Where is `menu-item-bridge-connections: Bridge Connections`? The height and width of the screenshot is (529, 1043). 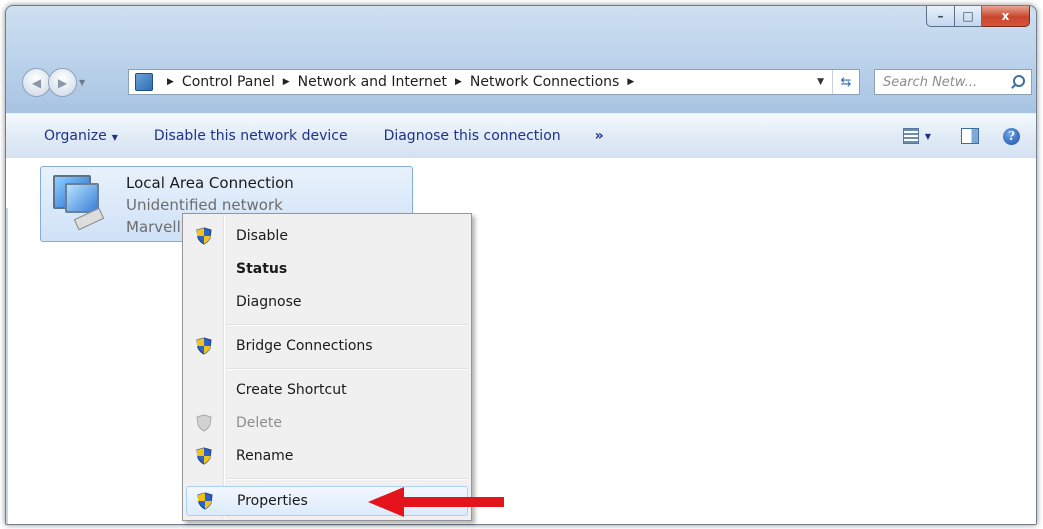
menu-item-bridge-connections: Bridge Connections is located at coordinates (327, 346).